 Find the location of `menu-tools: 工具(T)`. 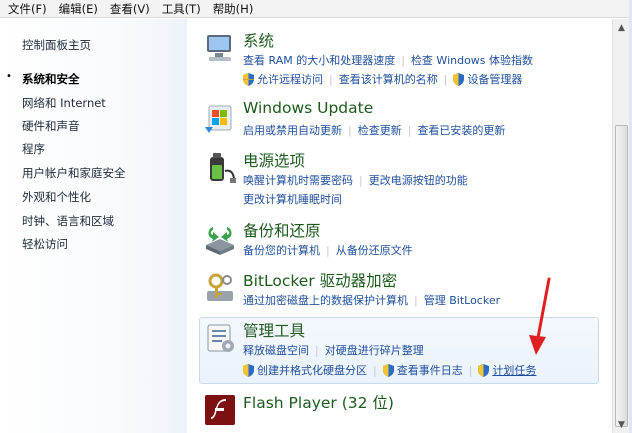

menu-tools: 工具(T) is located at coordinates (181, 9).